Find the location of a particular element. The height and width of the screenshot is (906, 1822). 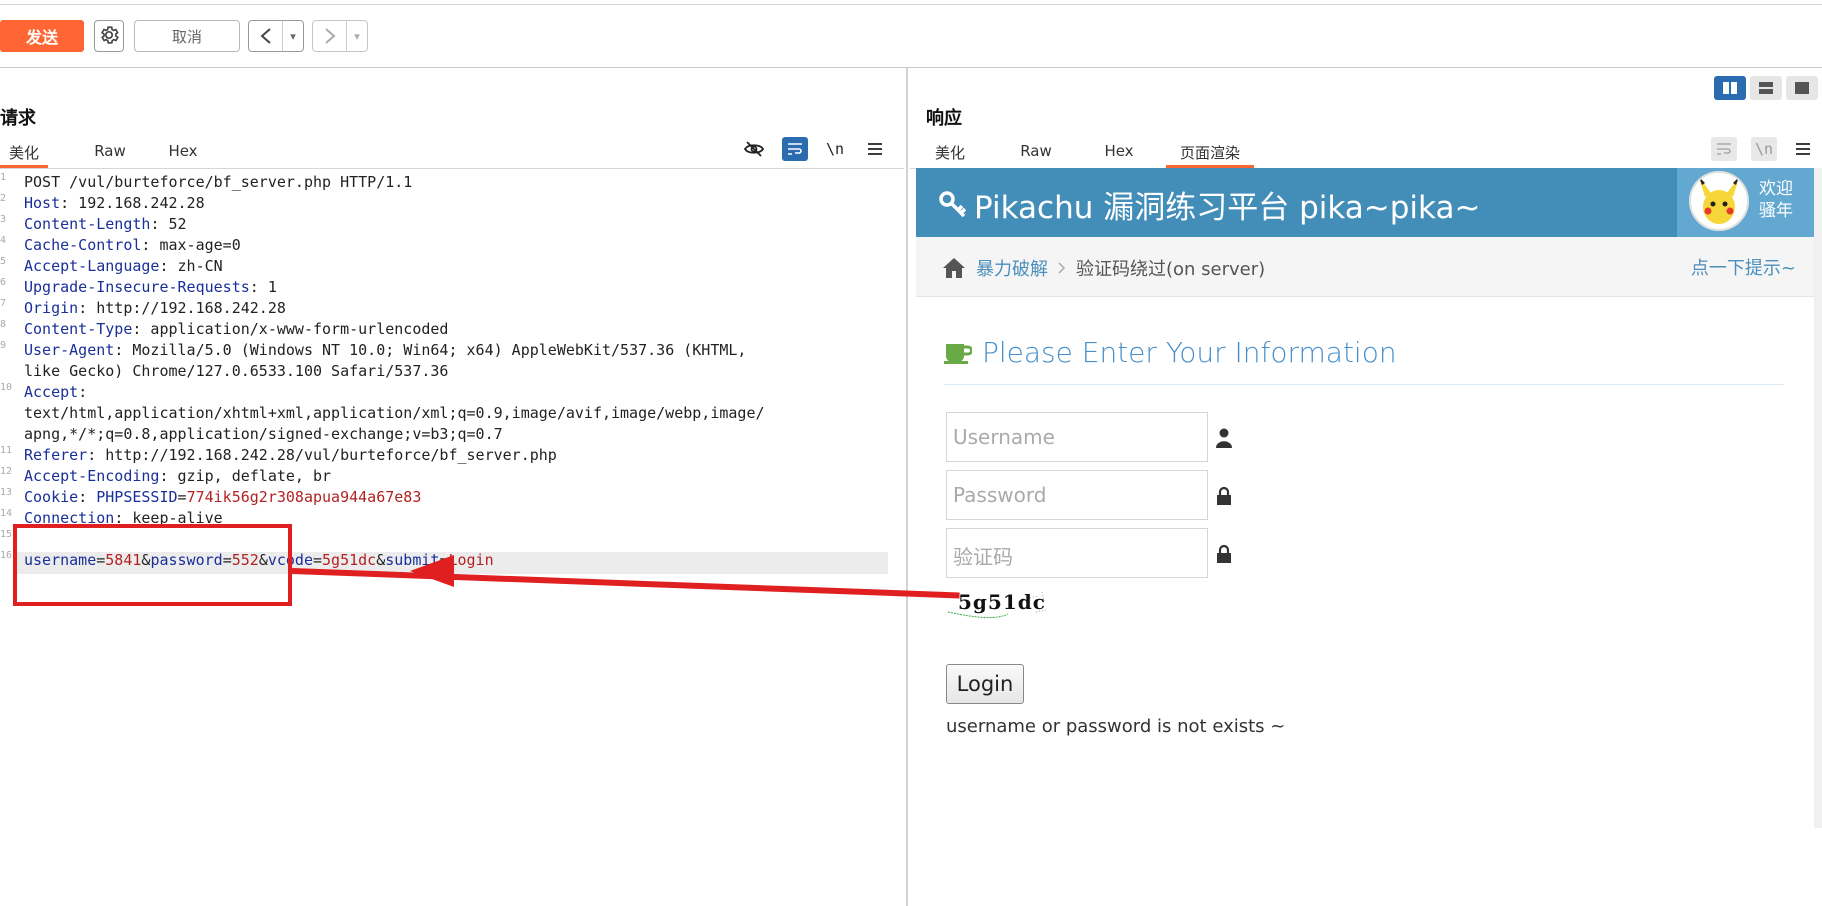

password-input: Password is located at coordinates (1077, 495).